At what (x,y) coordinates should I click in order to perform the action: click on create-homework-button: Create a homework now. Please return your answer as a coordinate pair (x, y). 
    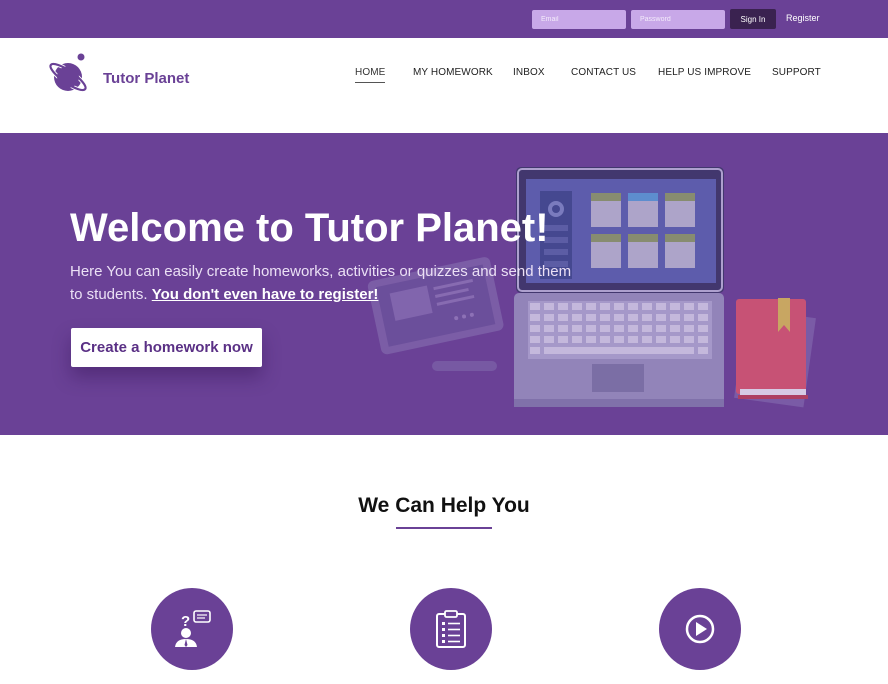
    Looking at the image, I should click on (166, 347).